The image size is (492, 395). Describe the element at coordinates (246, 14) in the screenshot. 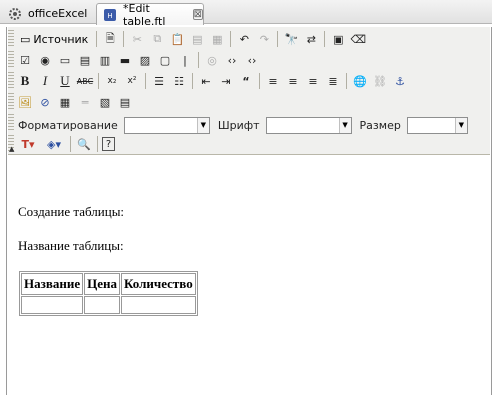

I see `editor-tab-bar: officeExcel H *Edit table.ftl ⊠` at that location.